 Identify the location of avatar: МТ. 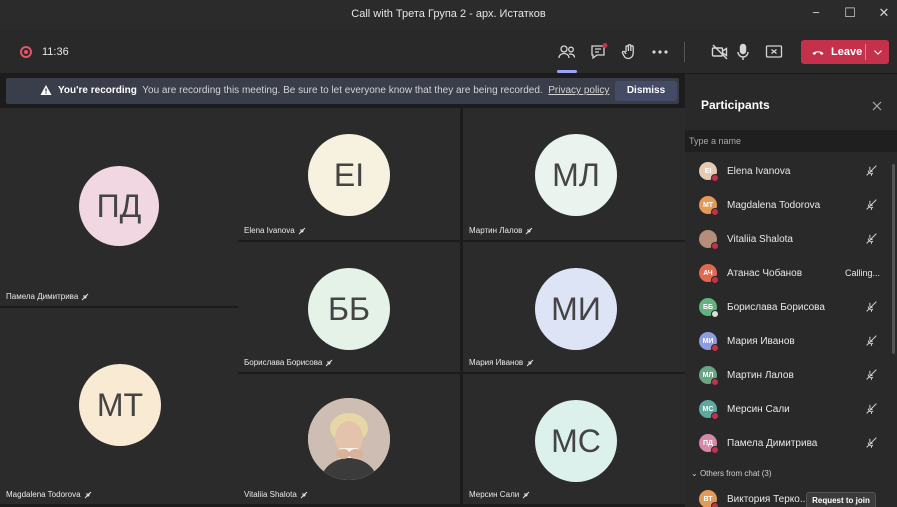
(120, 405).